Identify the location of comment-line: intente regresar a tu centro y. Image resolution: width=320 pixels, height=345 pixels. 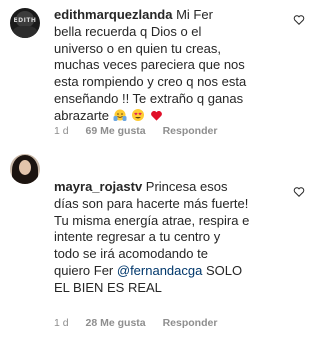
(137, 237).